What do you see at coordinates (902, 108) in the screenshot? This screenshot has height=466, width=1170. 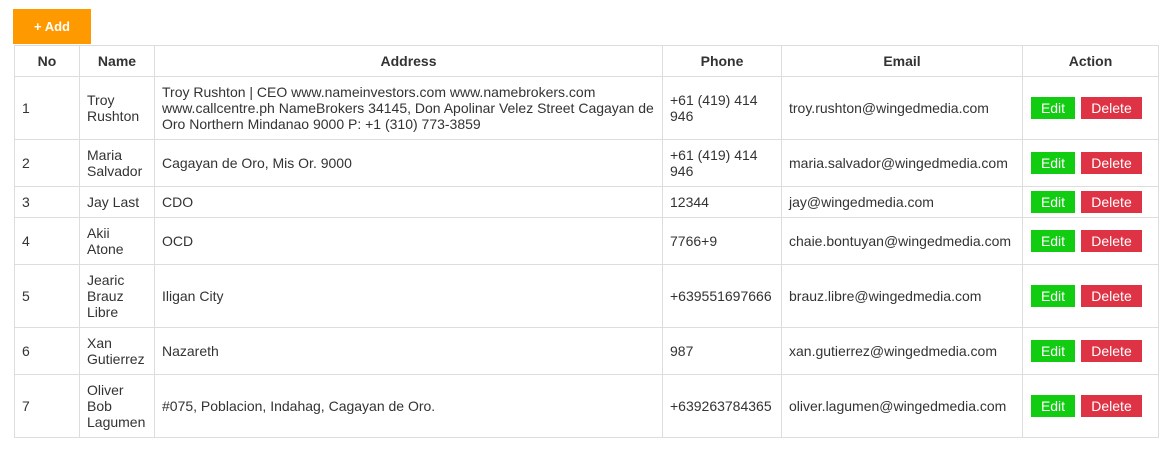 I see `cell-email: troy.rushton@wingedmedia.com` at bounding box center [902, 108].